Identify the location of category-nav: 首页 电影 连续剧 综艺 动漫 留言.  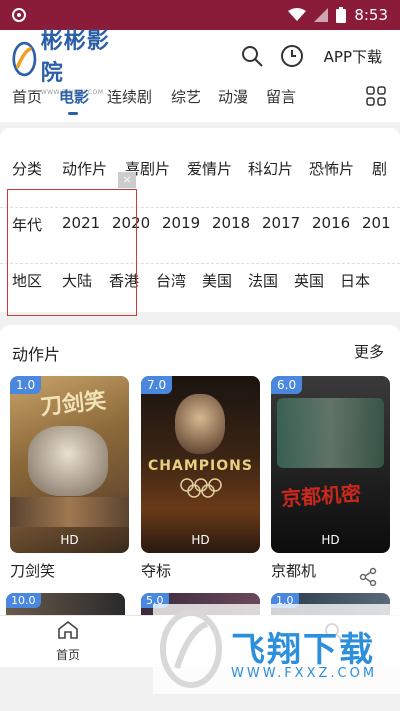
(200, 100).